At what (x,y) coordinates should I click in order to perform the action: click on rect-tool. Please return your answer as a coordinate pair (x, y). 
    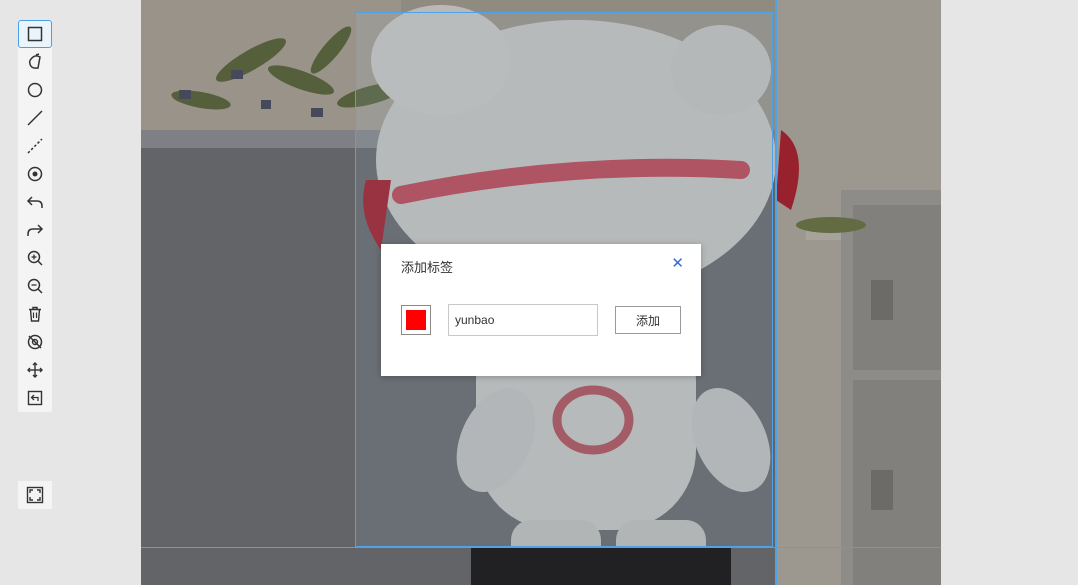
    Looking at the image, I should click on (35, 34).